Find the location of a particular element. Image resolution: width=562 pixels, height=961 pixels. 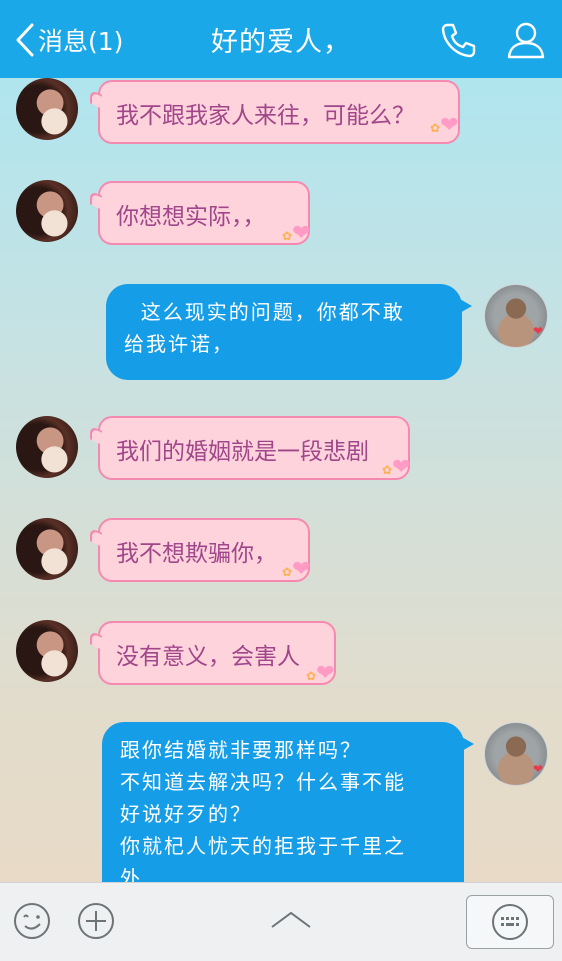

message-text: 你想想实际，， is located at coordinates (191, 217).